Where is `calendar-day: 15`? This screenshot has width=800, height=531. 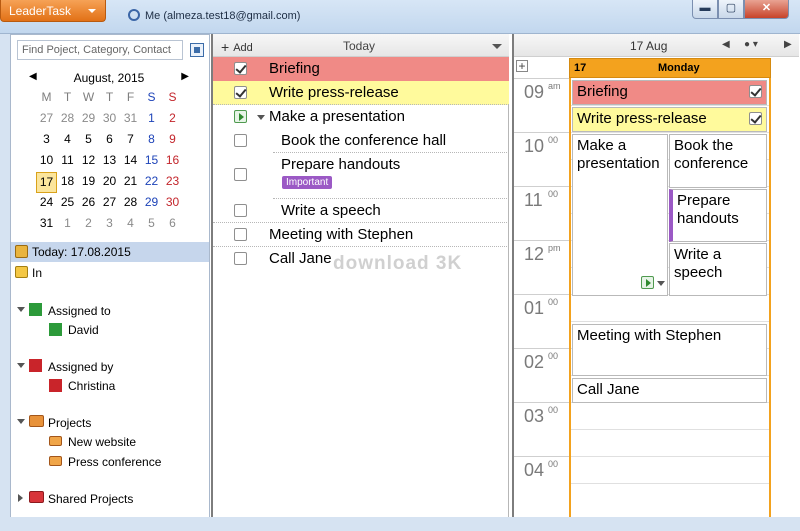
calendar-day: 15 is located at coordinates (151, 161).